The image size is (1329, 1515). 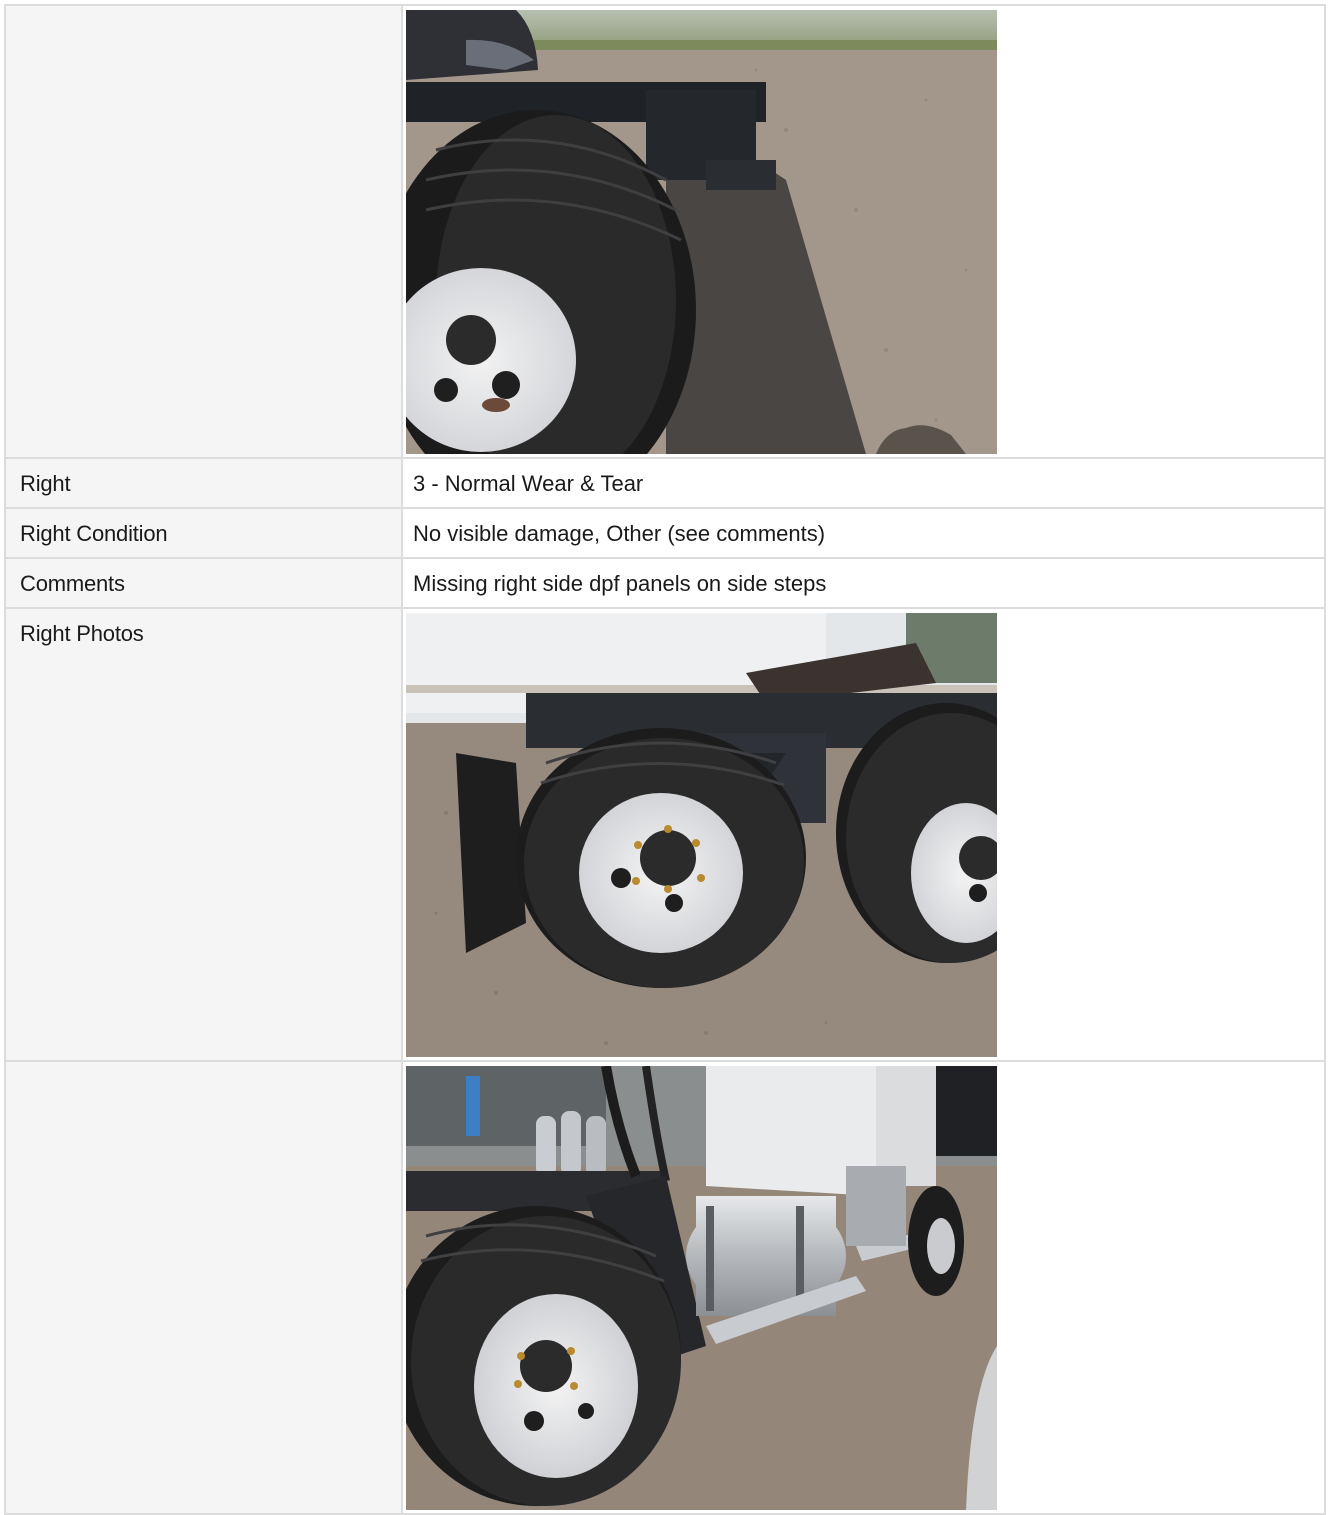 What do you see at coordinates (701, 1288) in the screenshot?
I see `right-side-fuel-tank-steps-photo` at bounding box center [701, 1288].